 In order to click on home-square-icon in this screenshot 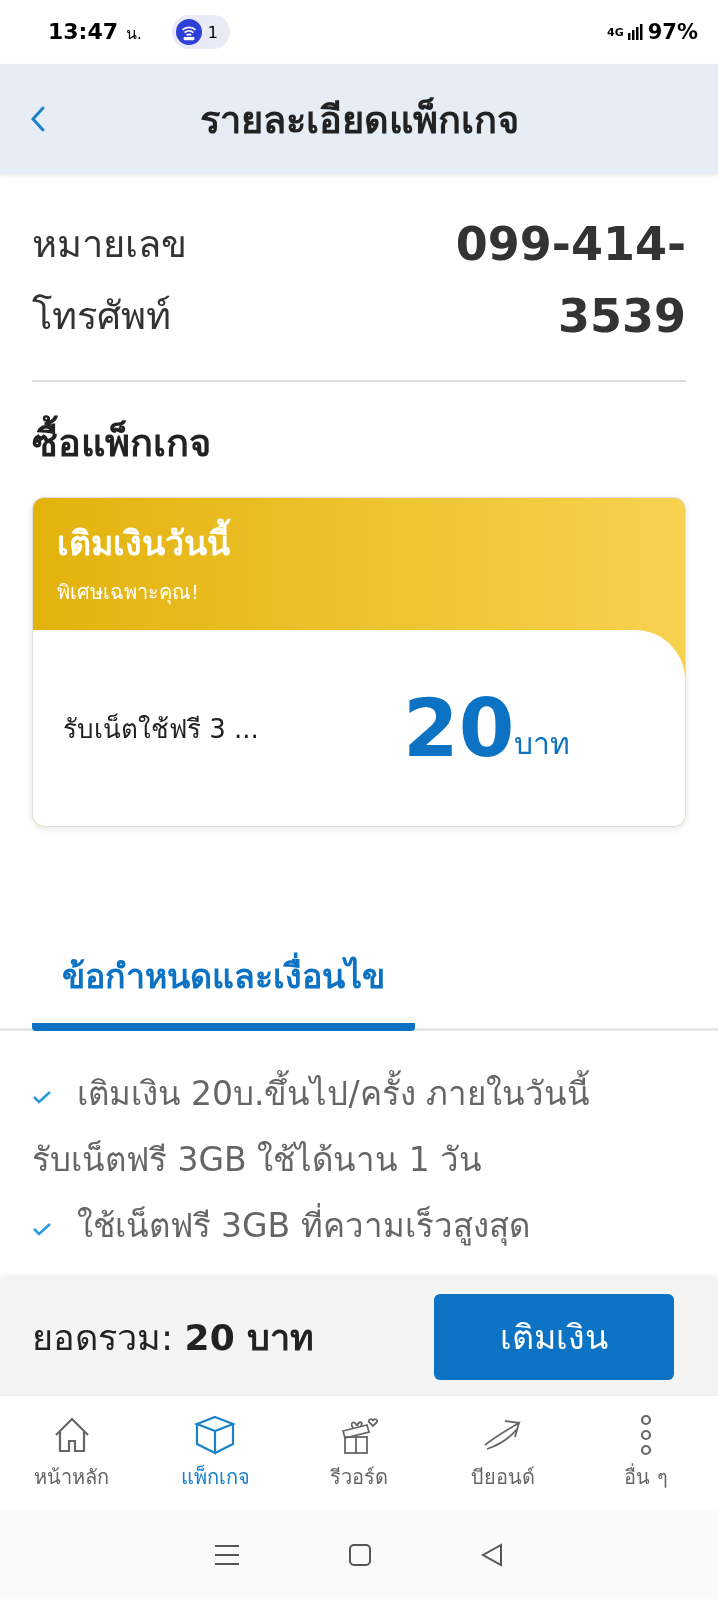, I will do `click(360, 1554)`.